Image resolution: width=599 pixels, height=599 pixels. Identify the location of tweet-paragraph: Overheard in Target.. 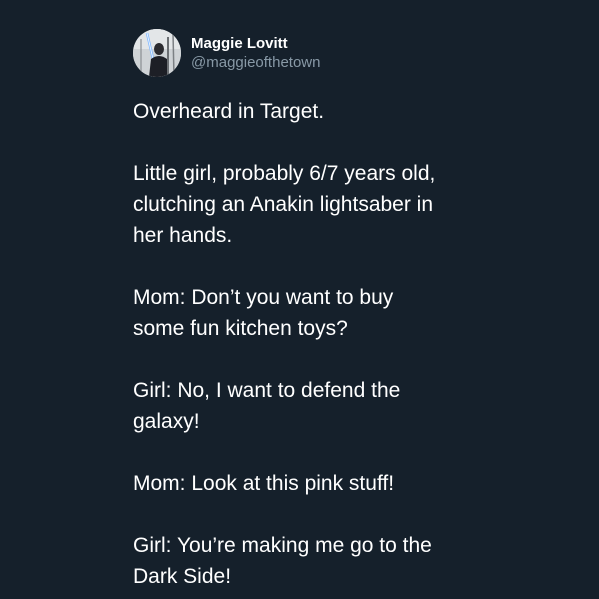
(229, 111).